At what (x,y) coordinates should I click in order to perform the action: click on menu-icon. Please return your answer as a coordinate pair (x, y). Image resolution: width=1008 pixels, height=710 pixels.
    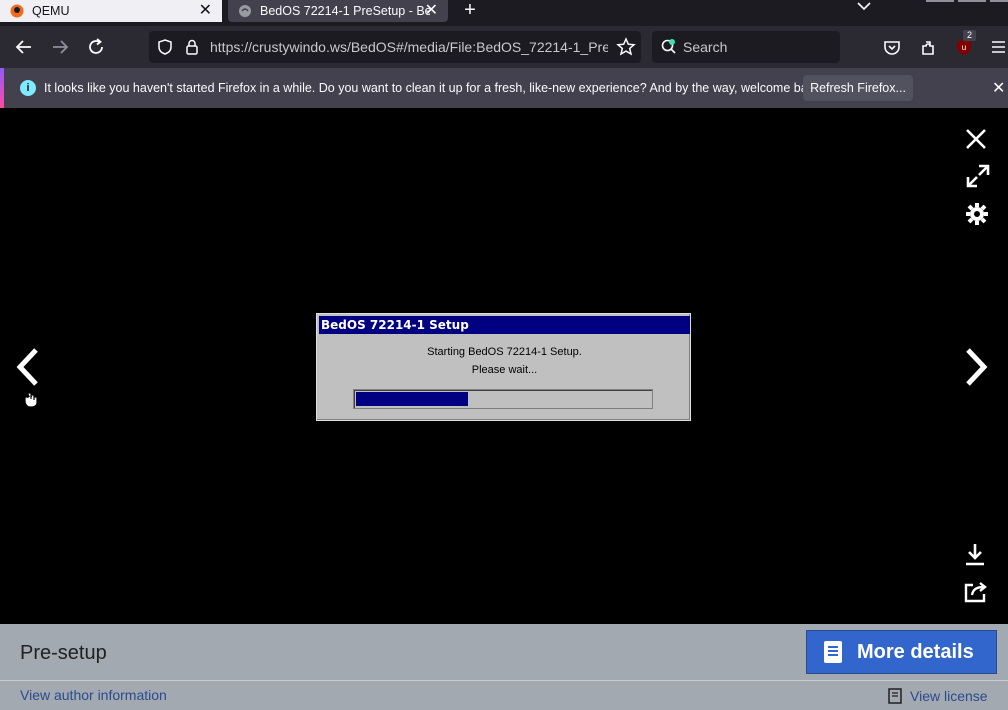
    Looking at the image, I should click on (998, 47).